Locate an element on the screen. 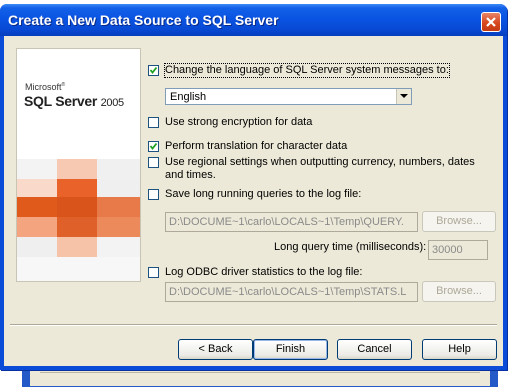 This screenshot has height=387, width=512. finish-button: Finish is located at coordinates (290, 349).